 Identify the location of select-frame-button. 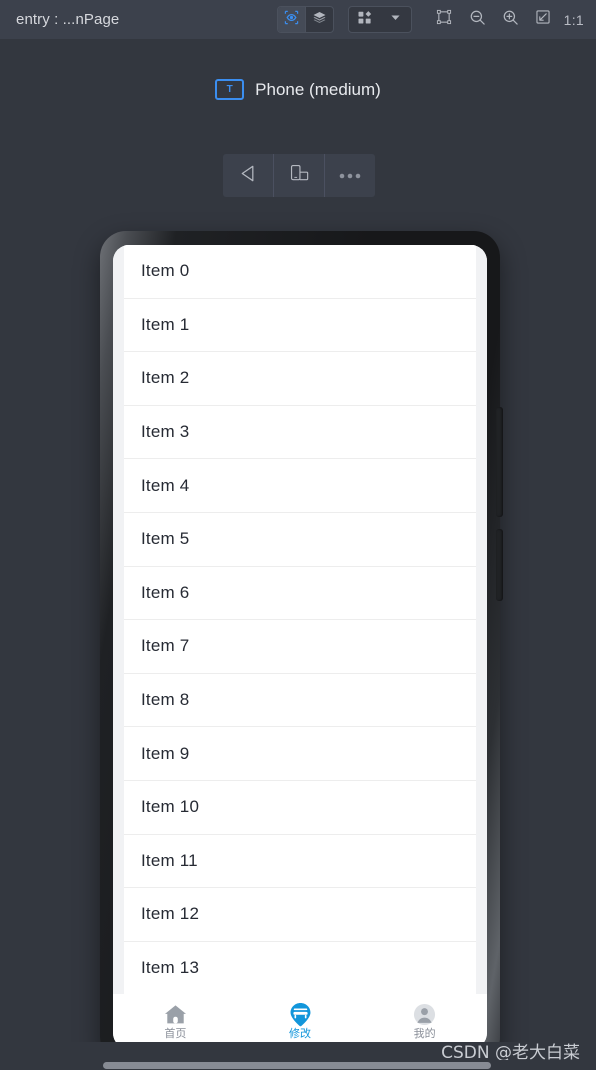
(444, 19).